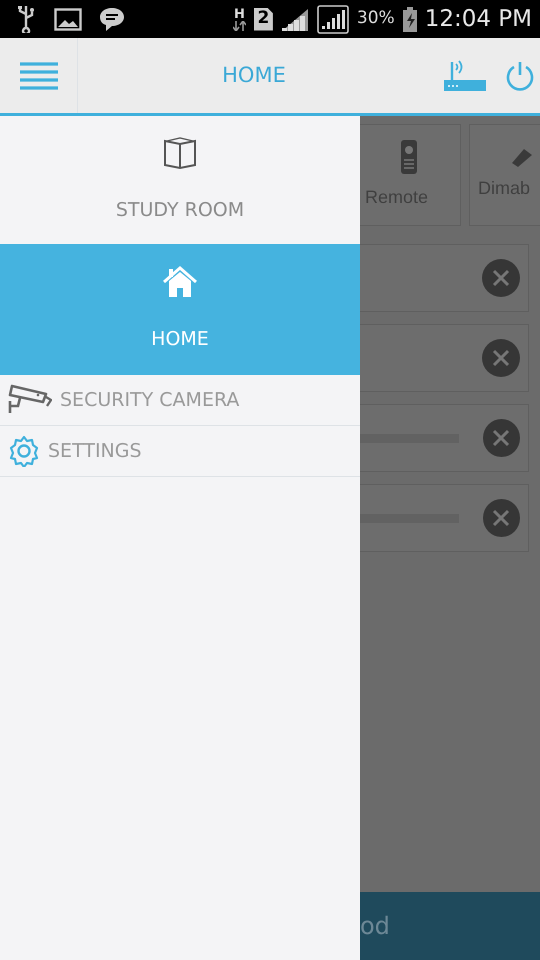 The height and width of the screenshot is (960, 540). I want to click on clock: 12:04 PM, so click(478, 19).